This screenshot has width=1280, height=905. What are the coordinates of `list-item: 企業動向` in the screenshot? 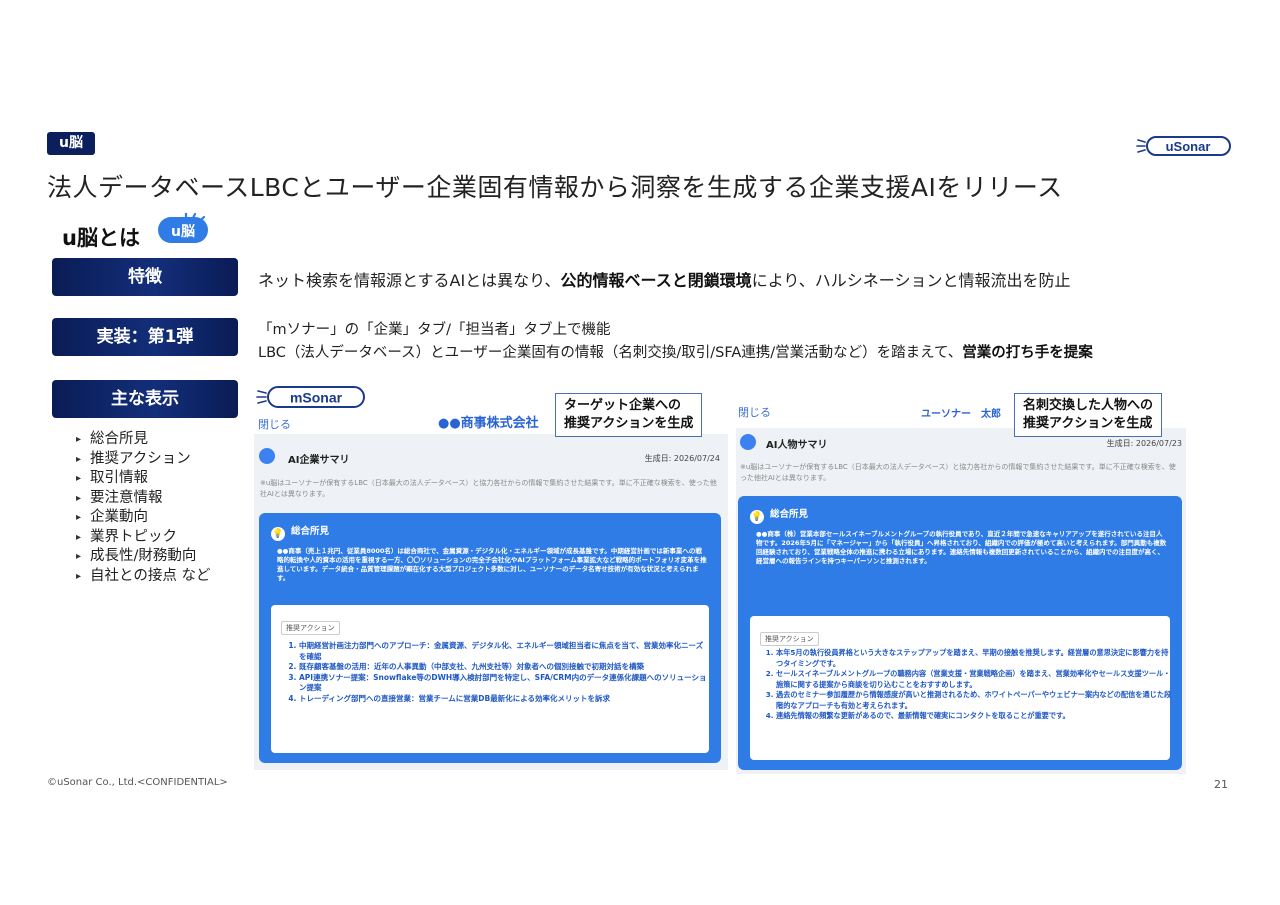 It's located at (143, 518).